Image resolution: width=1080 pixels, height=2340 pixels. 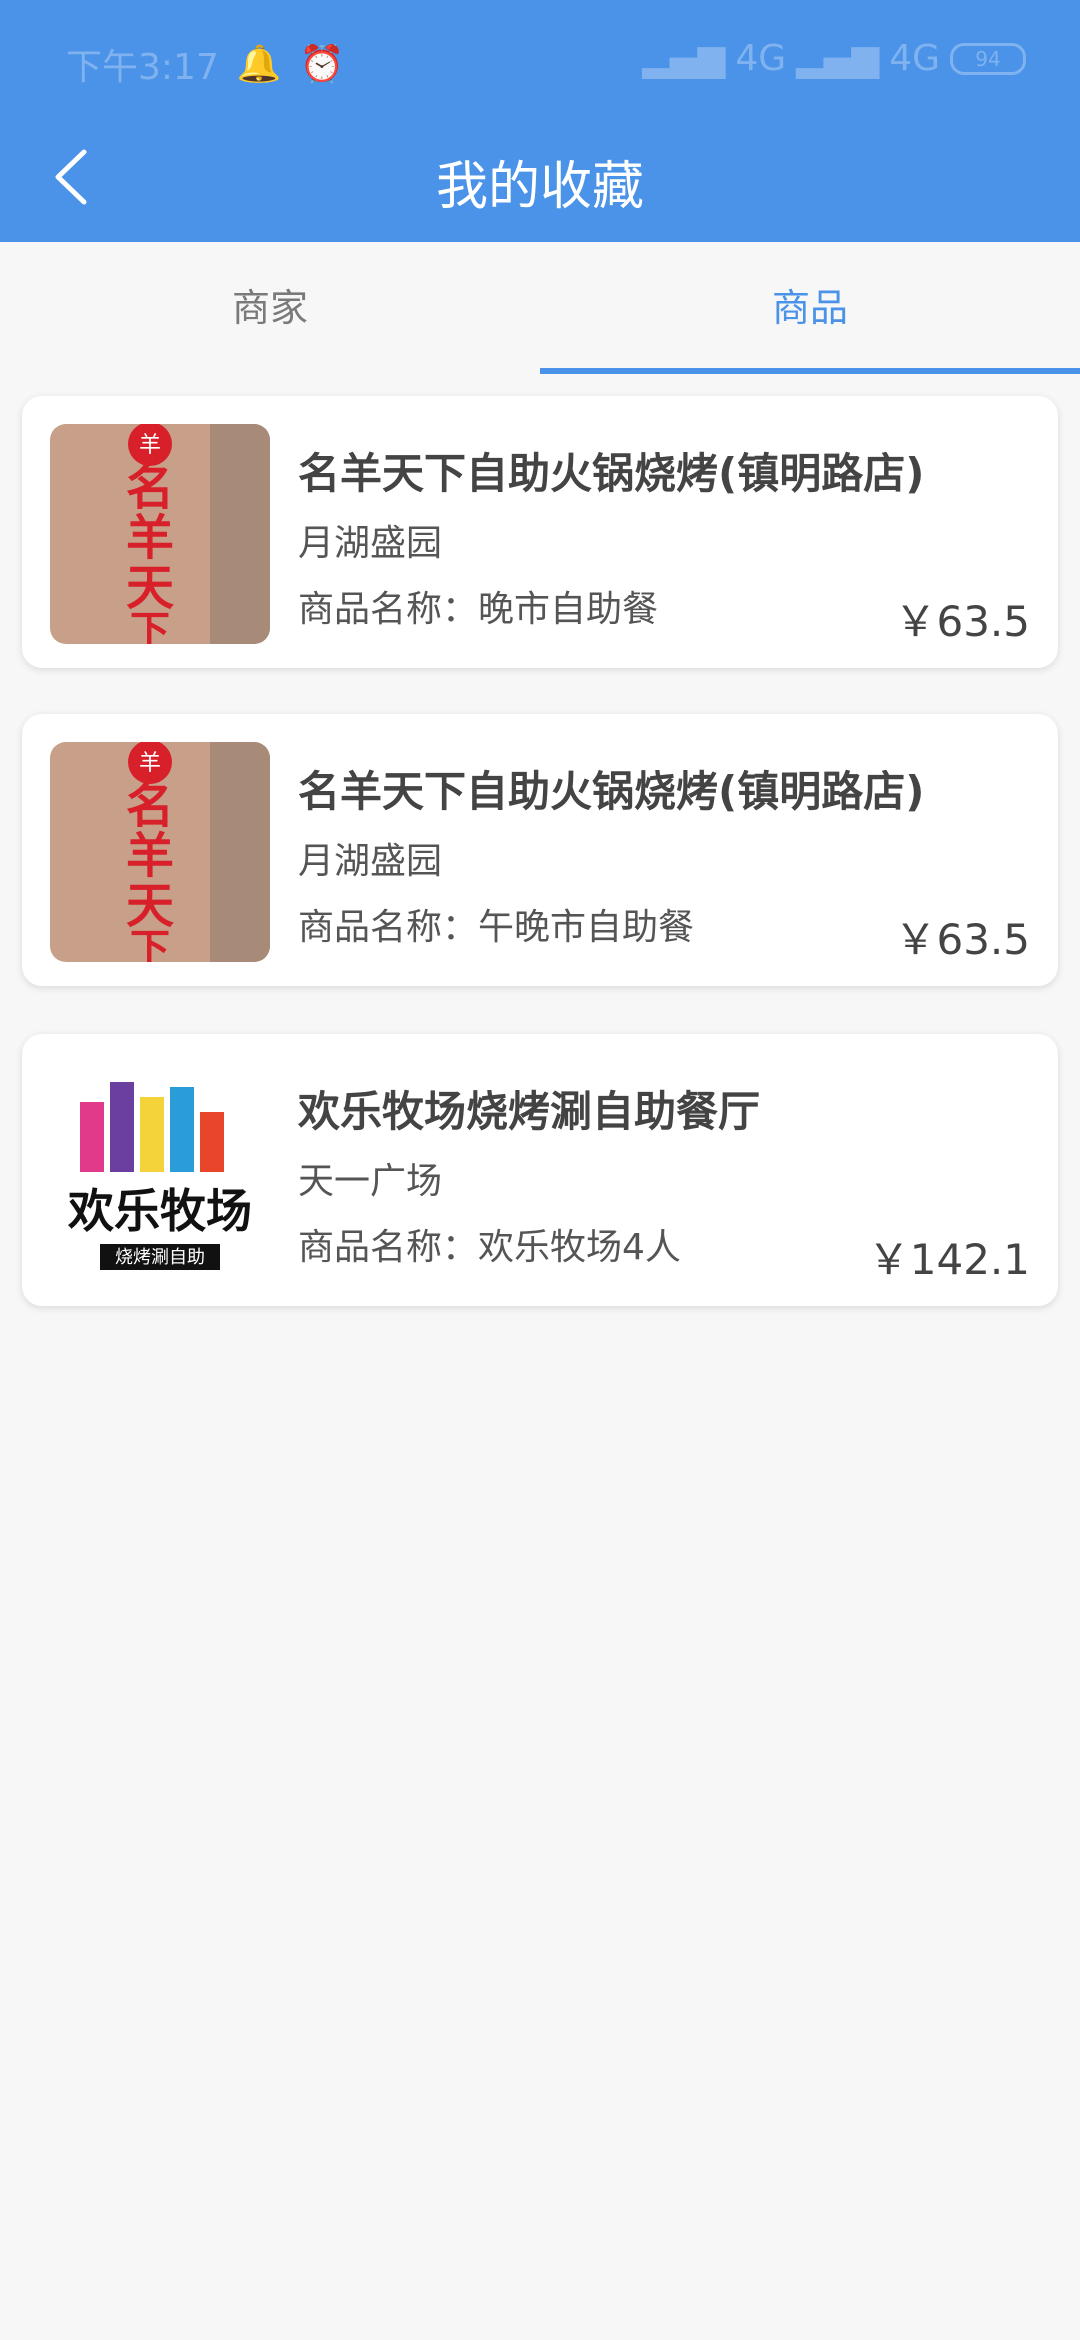 What do you see at coordinates (529, 1111) in the screenshot?
I see `shop-name: 欢乐牧场烧烤涮自助餐厅` at bounding box center [529, 1111].